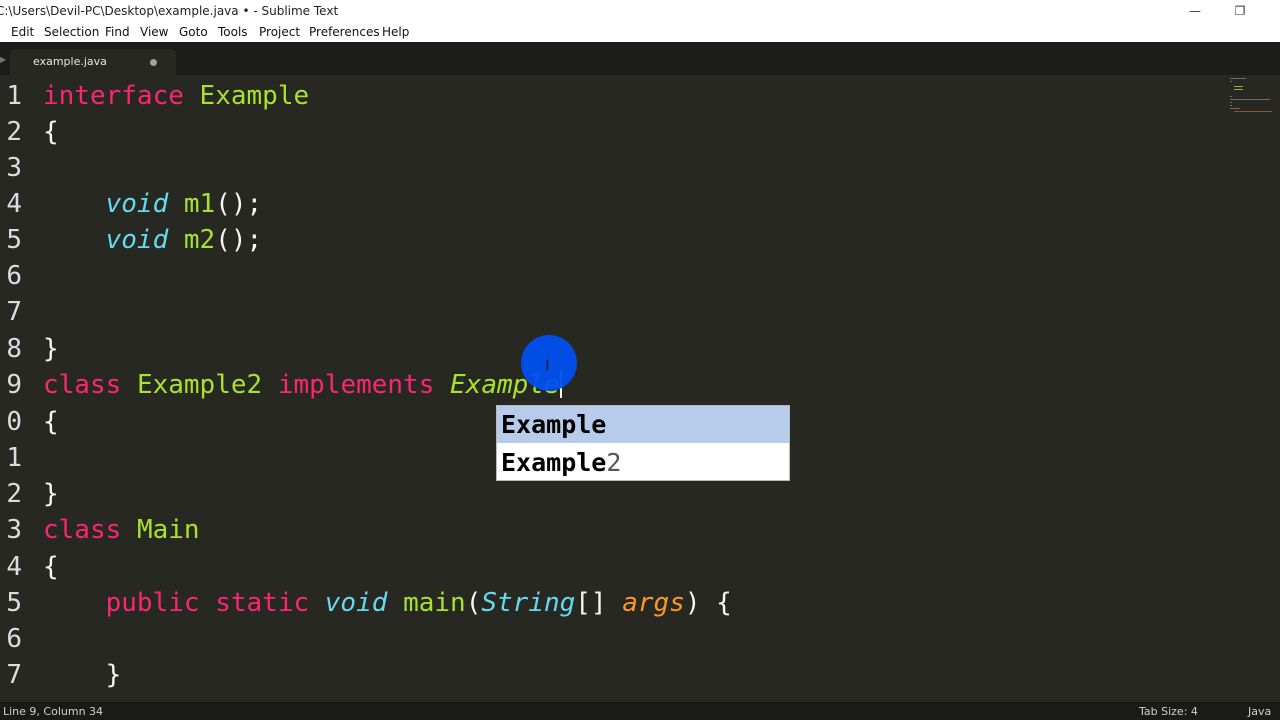 The height and width of the screenshot is (720, 1280). What do you see at coordinates (356, 385) in the screenshot?
I see `keyword: implements` at bounding box center [356, 385].